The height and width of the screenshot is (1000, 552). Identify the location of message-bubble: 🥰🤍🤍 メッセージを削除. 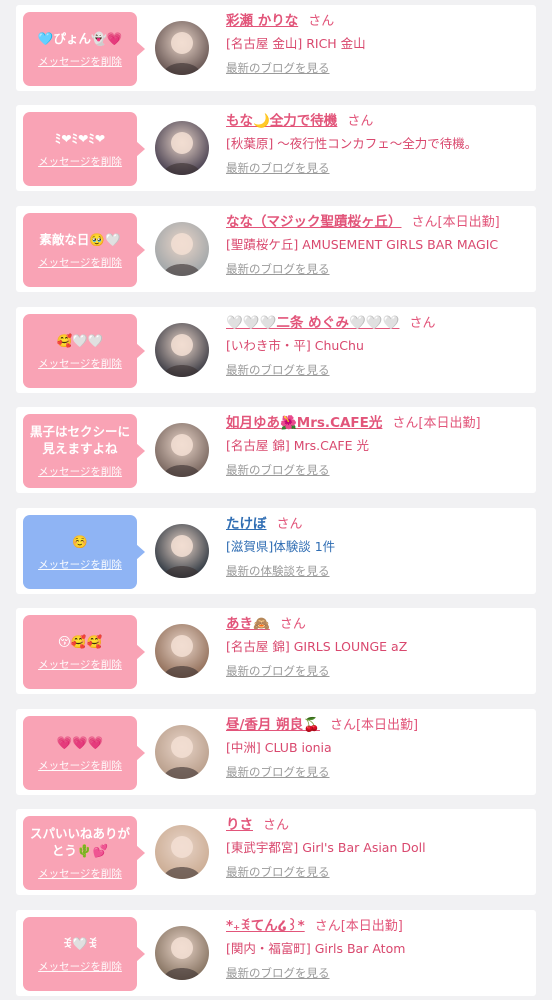
(84, 351).